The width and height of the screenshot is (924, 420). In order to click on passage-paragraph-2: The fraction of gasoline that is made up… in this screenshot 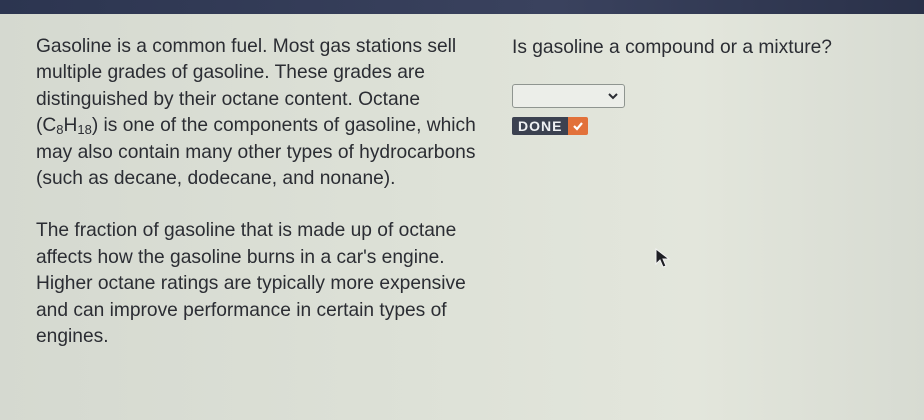, I will do `click(251, 284)`.